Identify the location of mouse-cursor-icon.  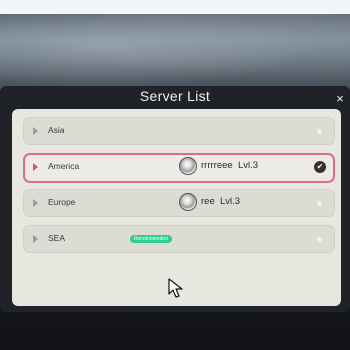
(175, 288).